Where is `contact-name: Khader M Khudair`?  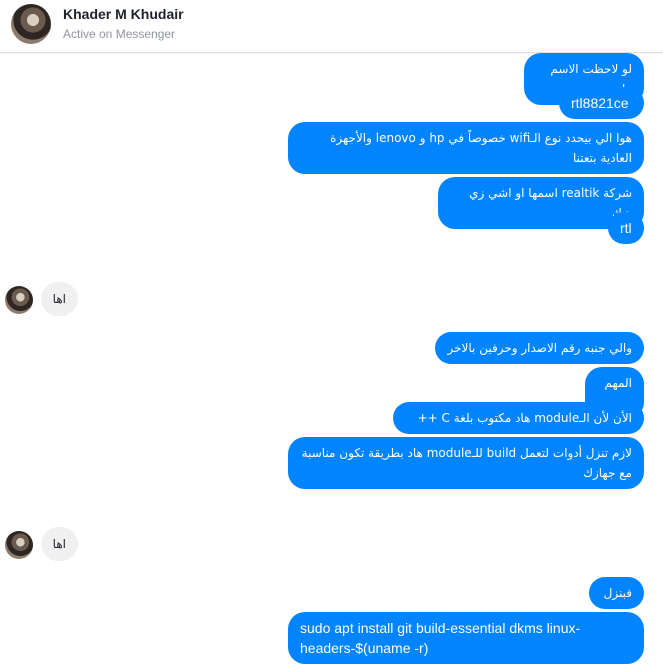
contact-name: Khader M Khudair is located at coordinates (123, 14).